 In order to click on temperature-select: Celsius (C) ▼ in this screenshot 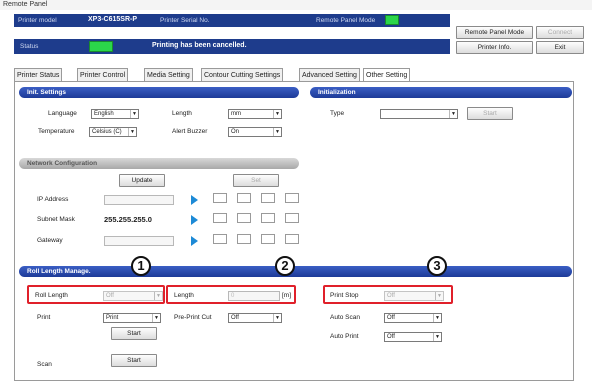, I will do `click(113, 132)`.